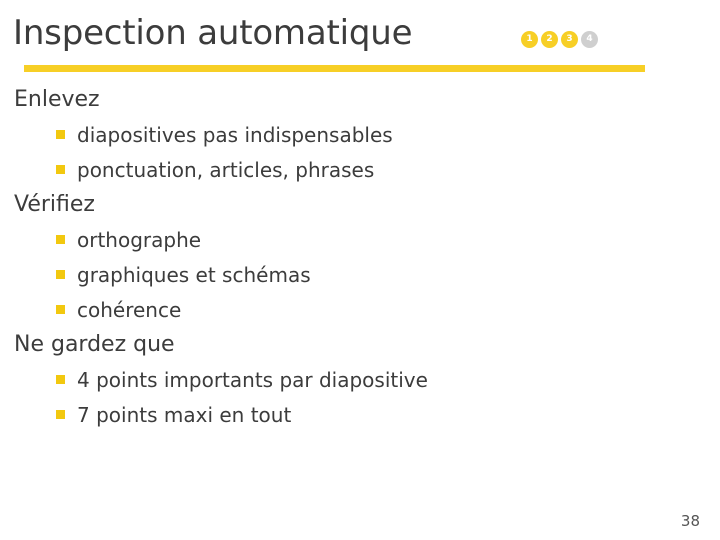  What do you see at coordinates (690, 521) in the screenshot?
I see `slide-number: 38` at bounding box center [690, 521].